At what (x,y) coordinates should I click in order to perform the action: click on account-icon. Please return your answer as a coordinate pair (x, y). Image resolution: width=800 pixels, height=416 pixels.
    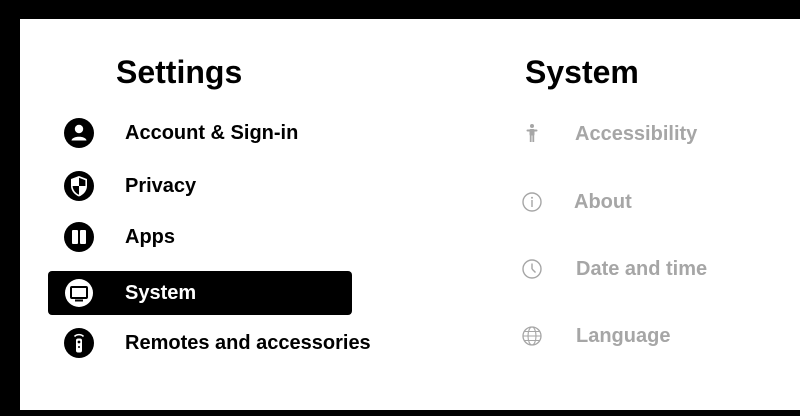
    Looking at the image, I should click on (79, 133).